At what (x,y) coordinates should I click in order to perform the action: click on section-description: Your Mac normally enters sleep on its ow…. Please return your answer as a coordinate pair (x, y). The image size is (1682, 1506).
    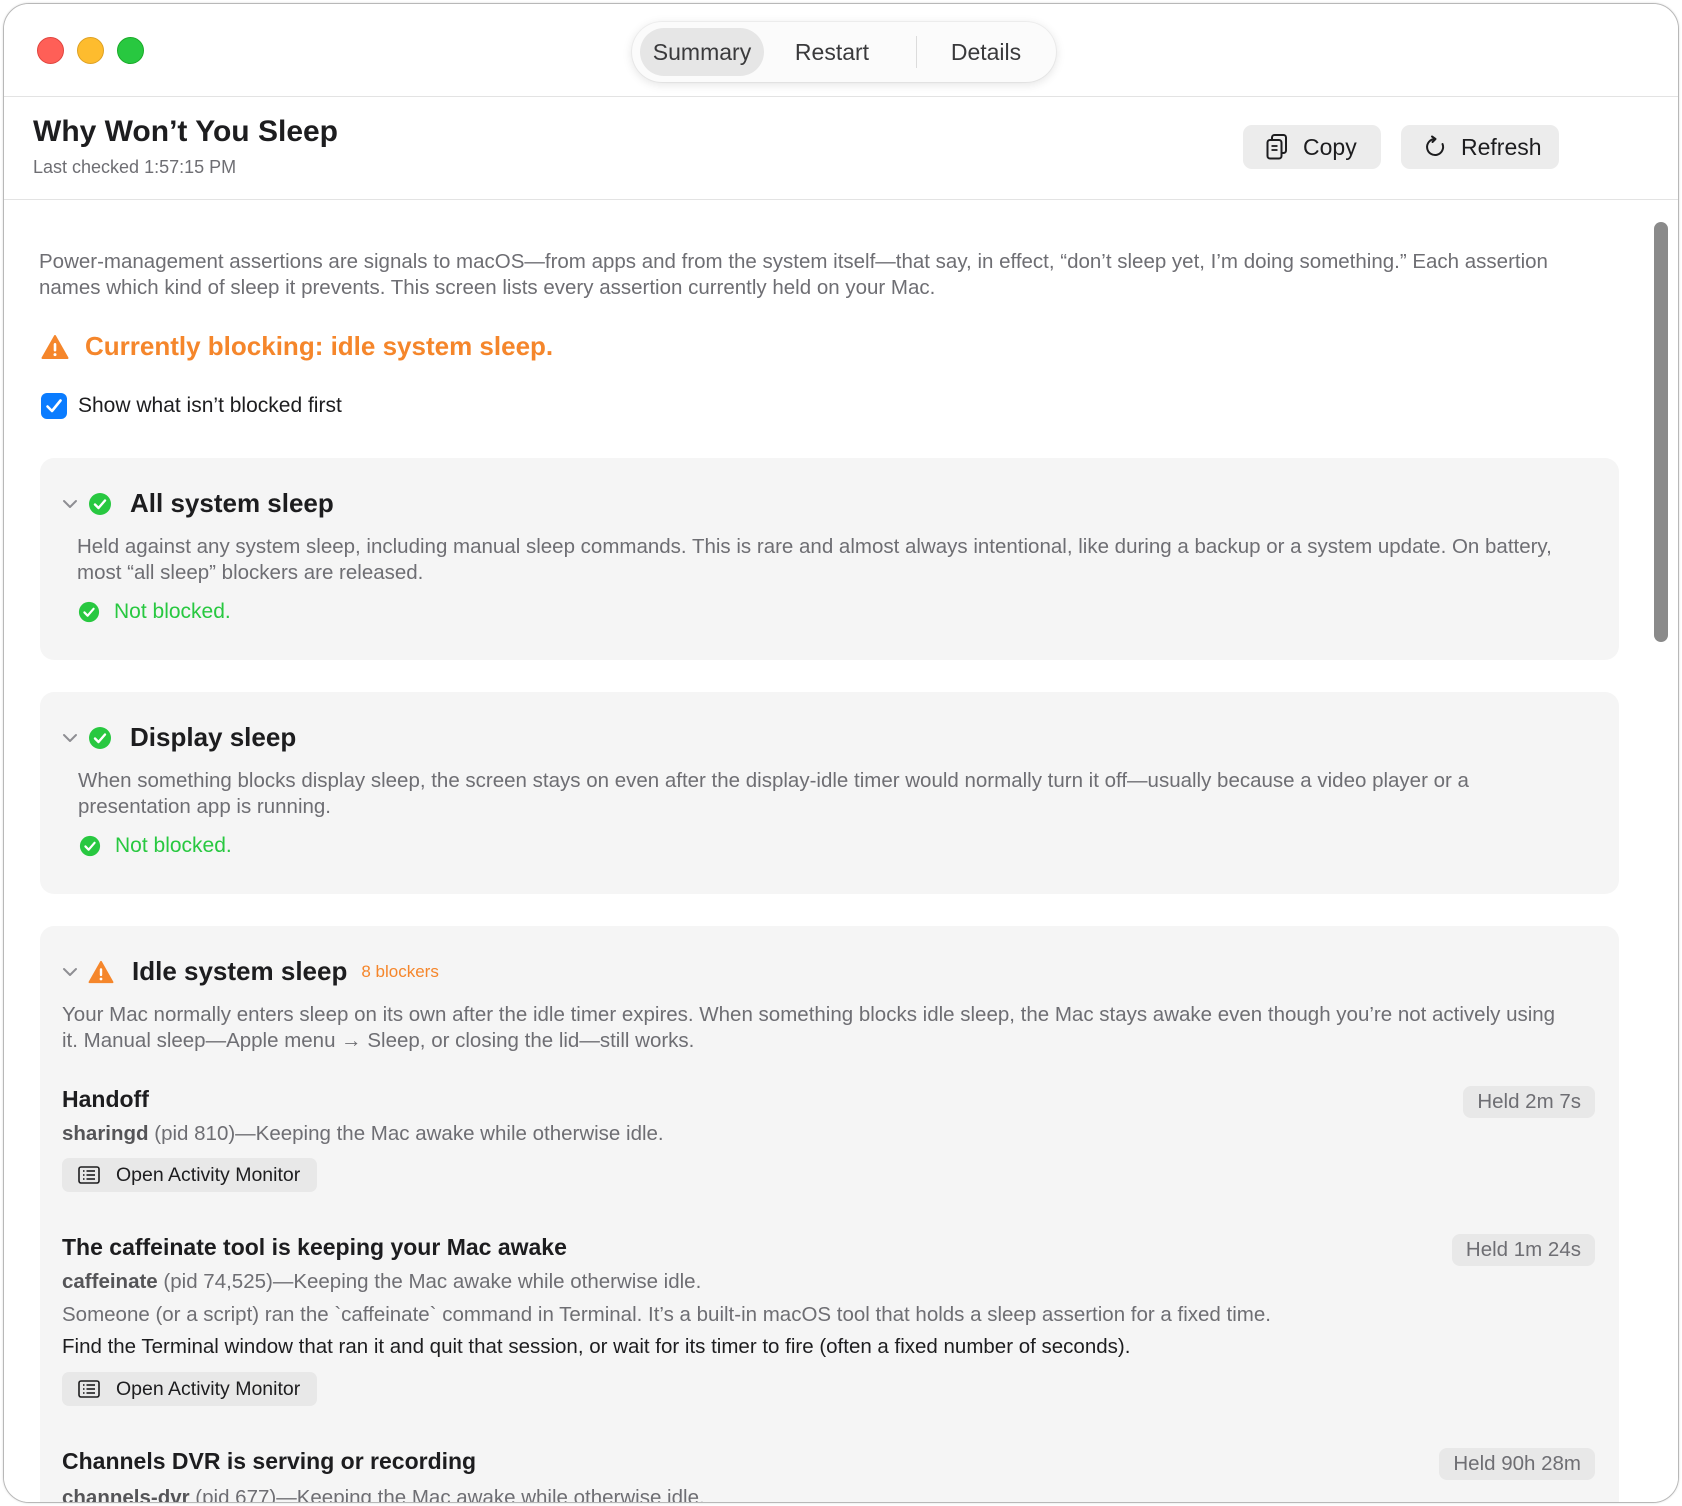
    Looking at the image, I should click on (809, 1027).